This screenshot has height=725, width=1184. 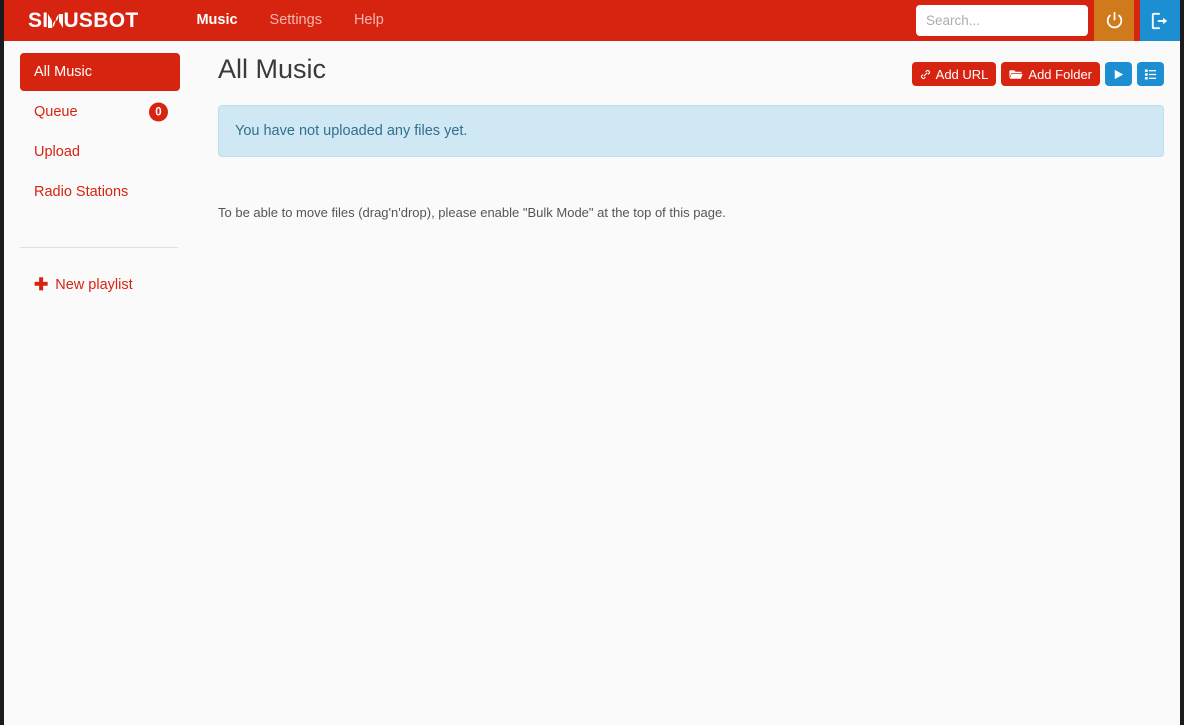 I want to click on sidebar-item-upload: Upload, so click(x=100, y=152).